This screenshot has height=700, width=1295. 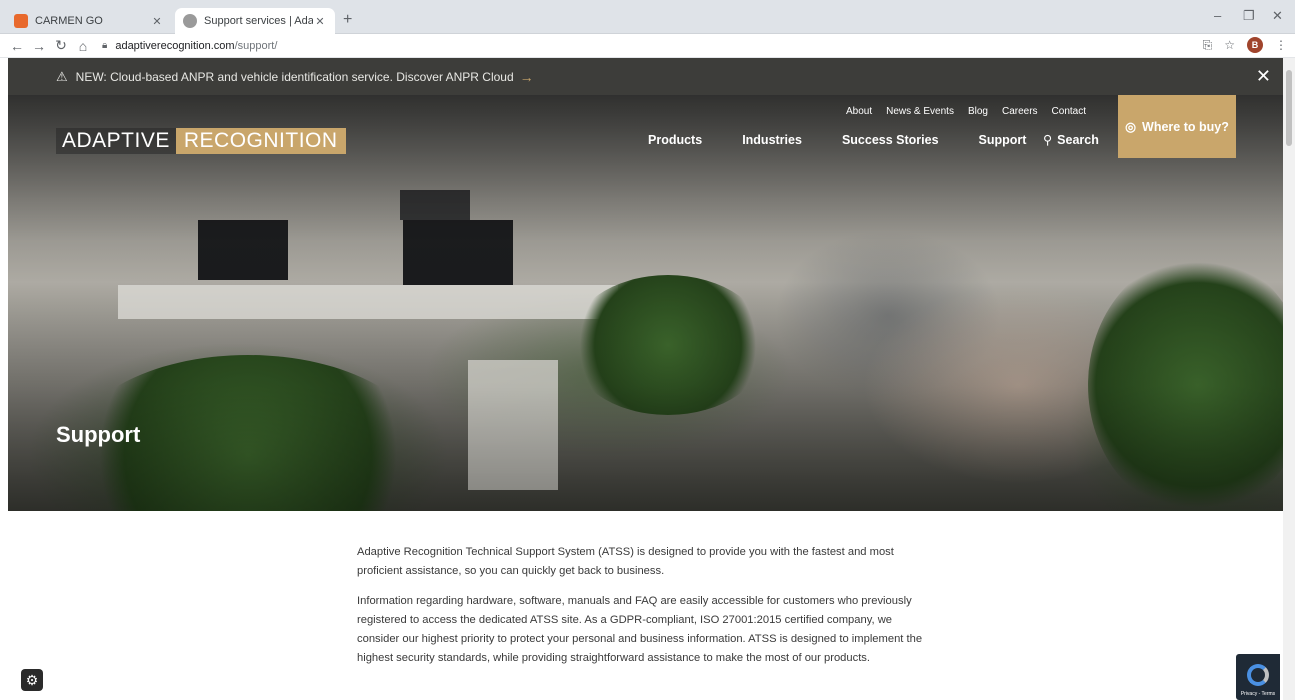 I want to click on scrollbar-thumb, so click(x=1289, y=108).